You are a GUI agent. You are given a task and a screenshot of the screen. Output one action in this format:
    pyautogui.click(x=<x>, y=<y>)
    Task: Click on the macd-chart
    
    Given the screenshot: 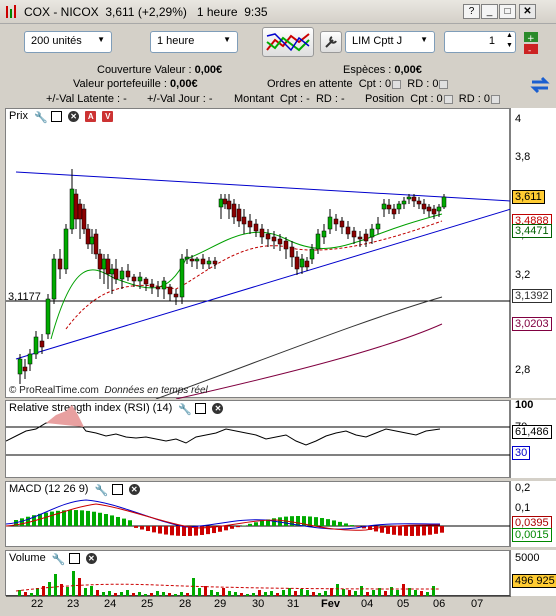 What is the action you would take?
    pyautogui.click(x=258, y=515)
    